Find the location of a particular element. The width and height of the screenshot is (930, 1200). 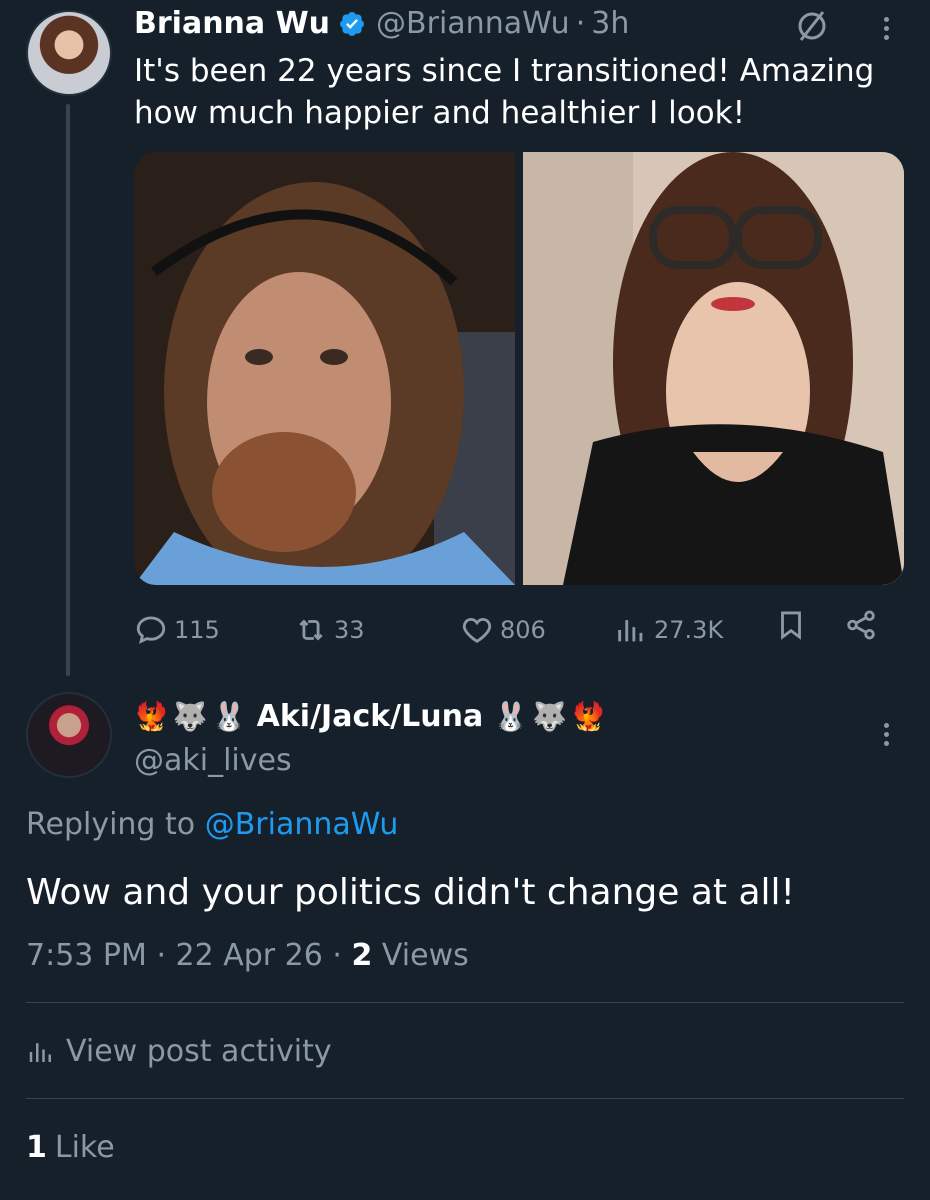

share-button is located at coordinates (861, 625).